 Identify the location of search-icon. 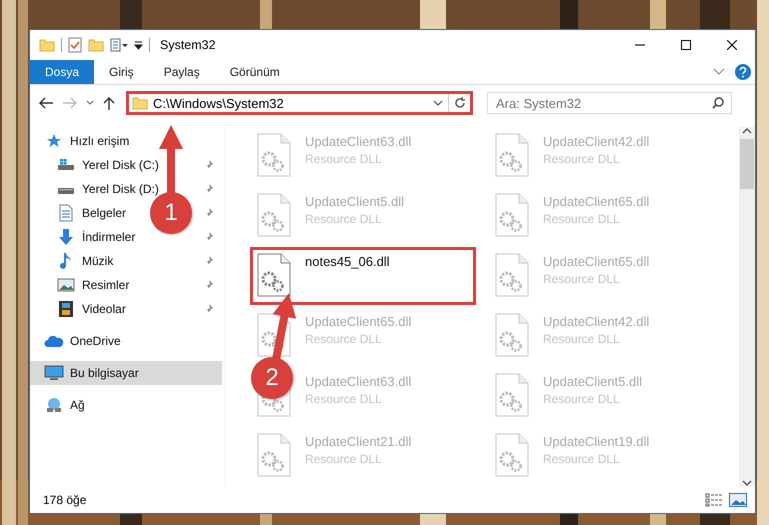
(718, 103).